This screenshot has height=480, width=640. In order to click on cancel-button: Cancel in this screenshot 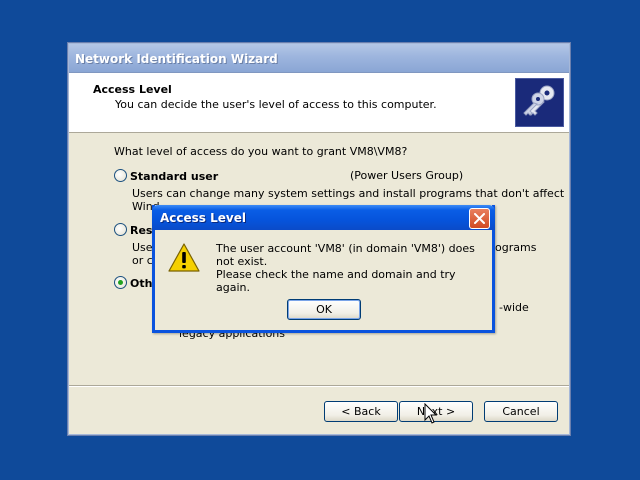, I will do `click(521, 411)`.